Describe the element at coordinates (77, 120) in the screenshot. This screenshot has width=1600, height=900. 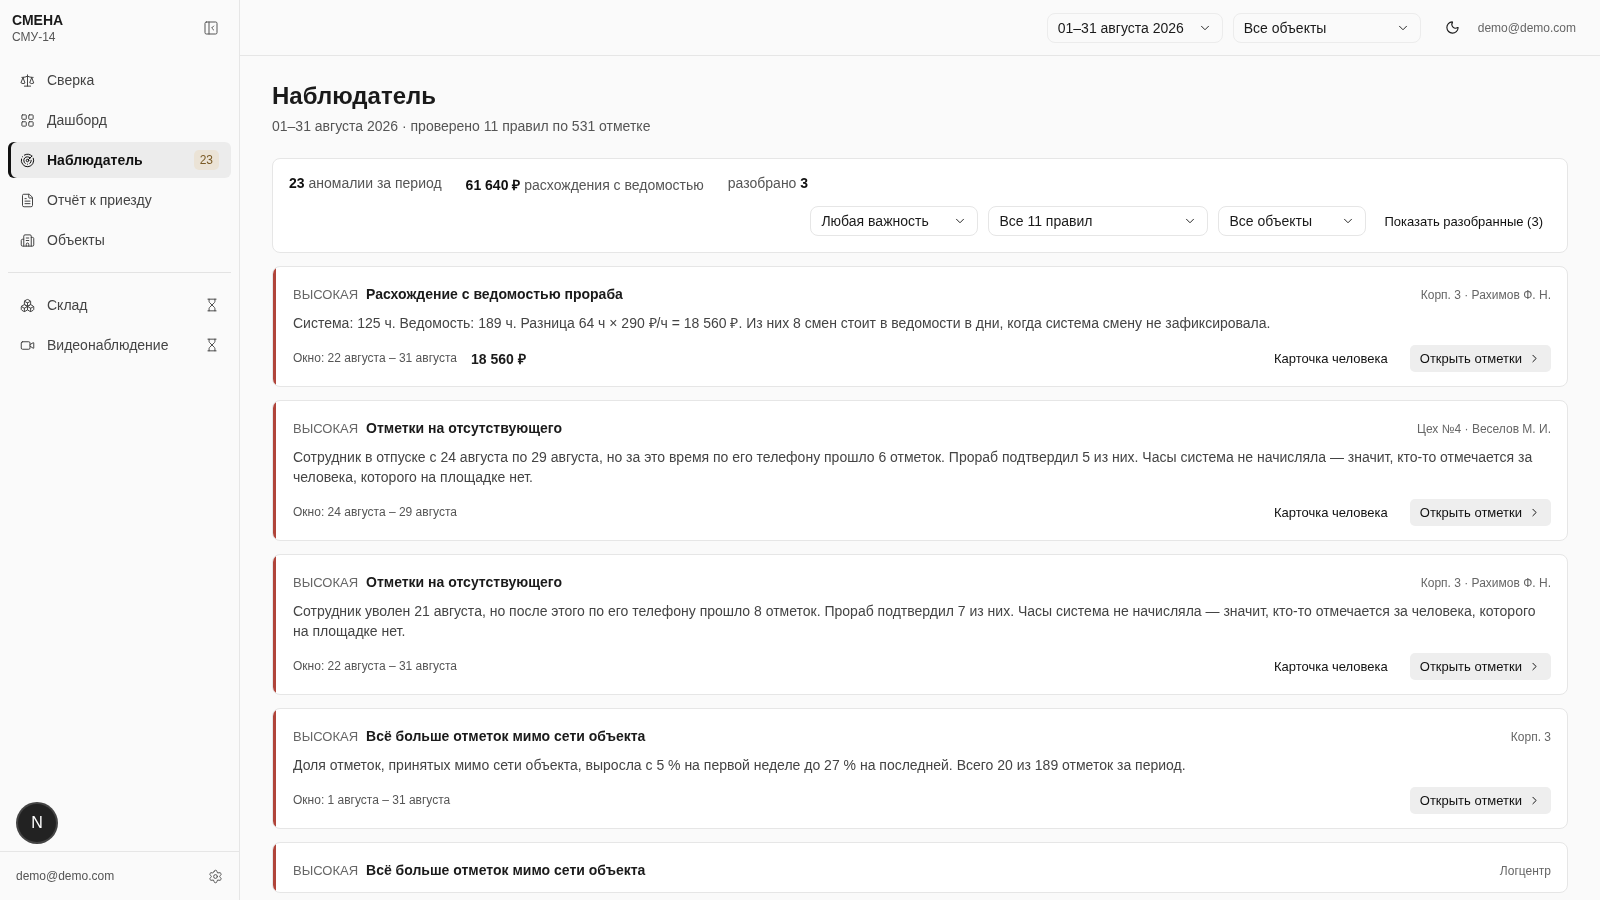
I see `nav-label: Дашборд` at that location.